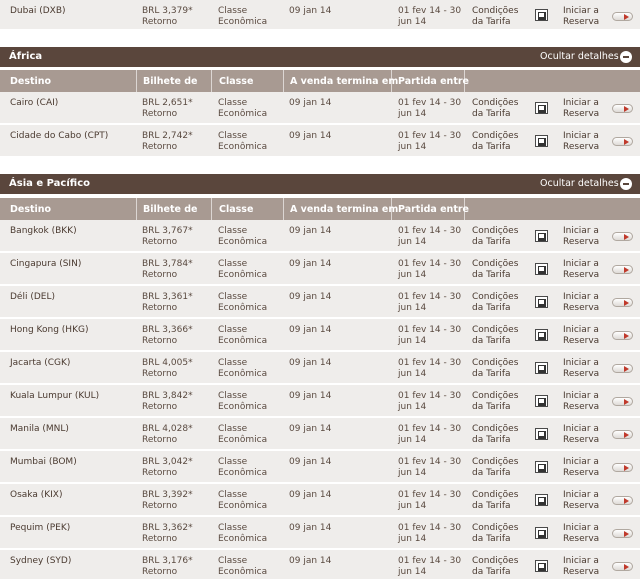  Describe the element at coordinates (433, 81) in the screenshot. I see `col-departure: Partida entre` at that location.